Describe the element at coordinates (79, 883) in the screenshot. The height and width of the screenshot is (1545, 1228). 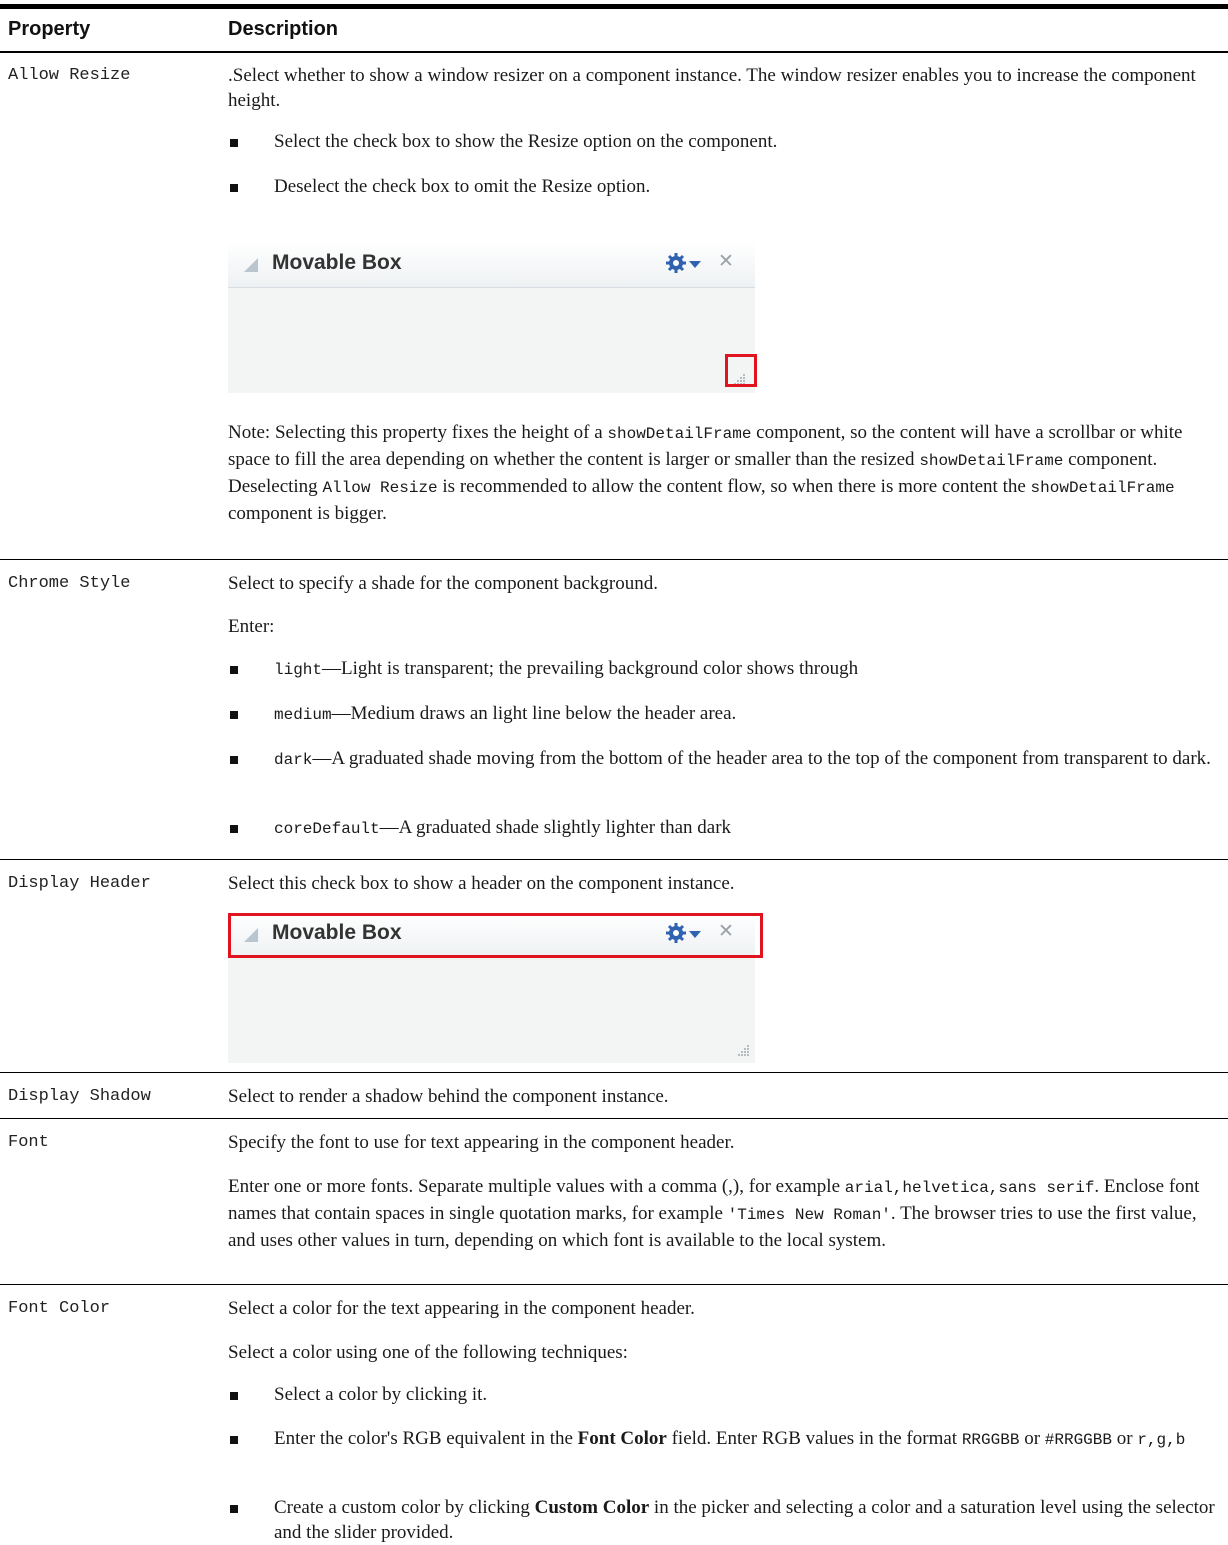
I see `property-name-display-header: Display Header` at that location.